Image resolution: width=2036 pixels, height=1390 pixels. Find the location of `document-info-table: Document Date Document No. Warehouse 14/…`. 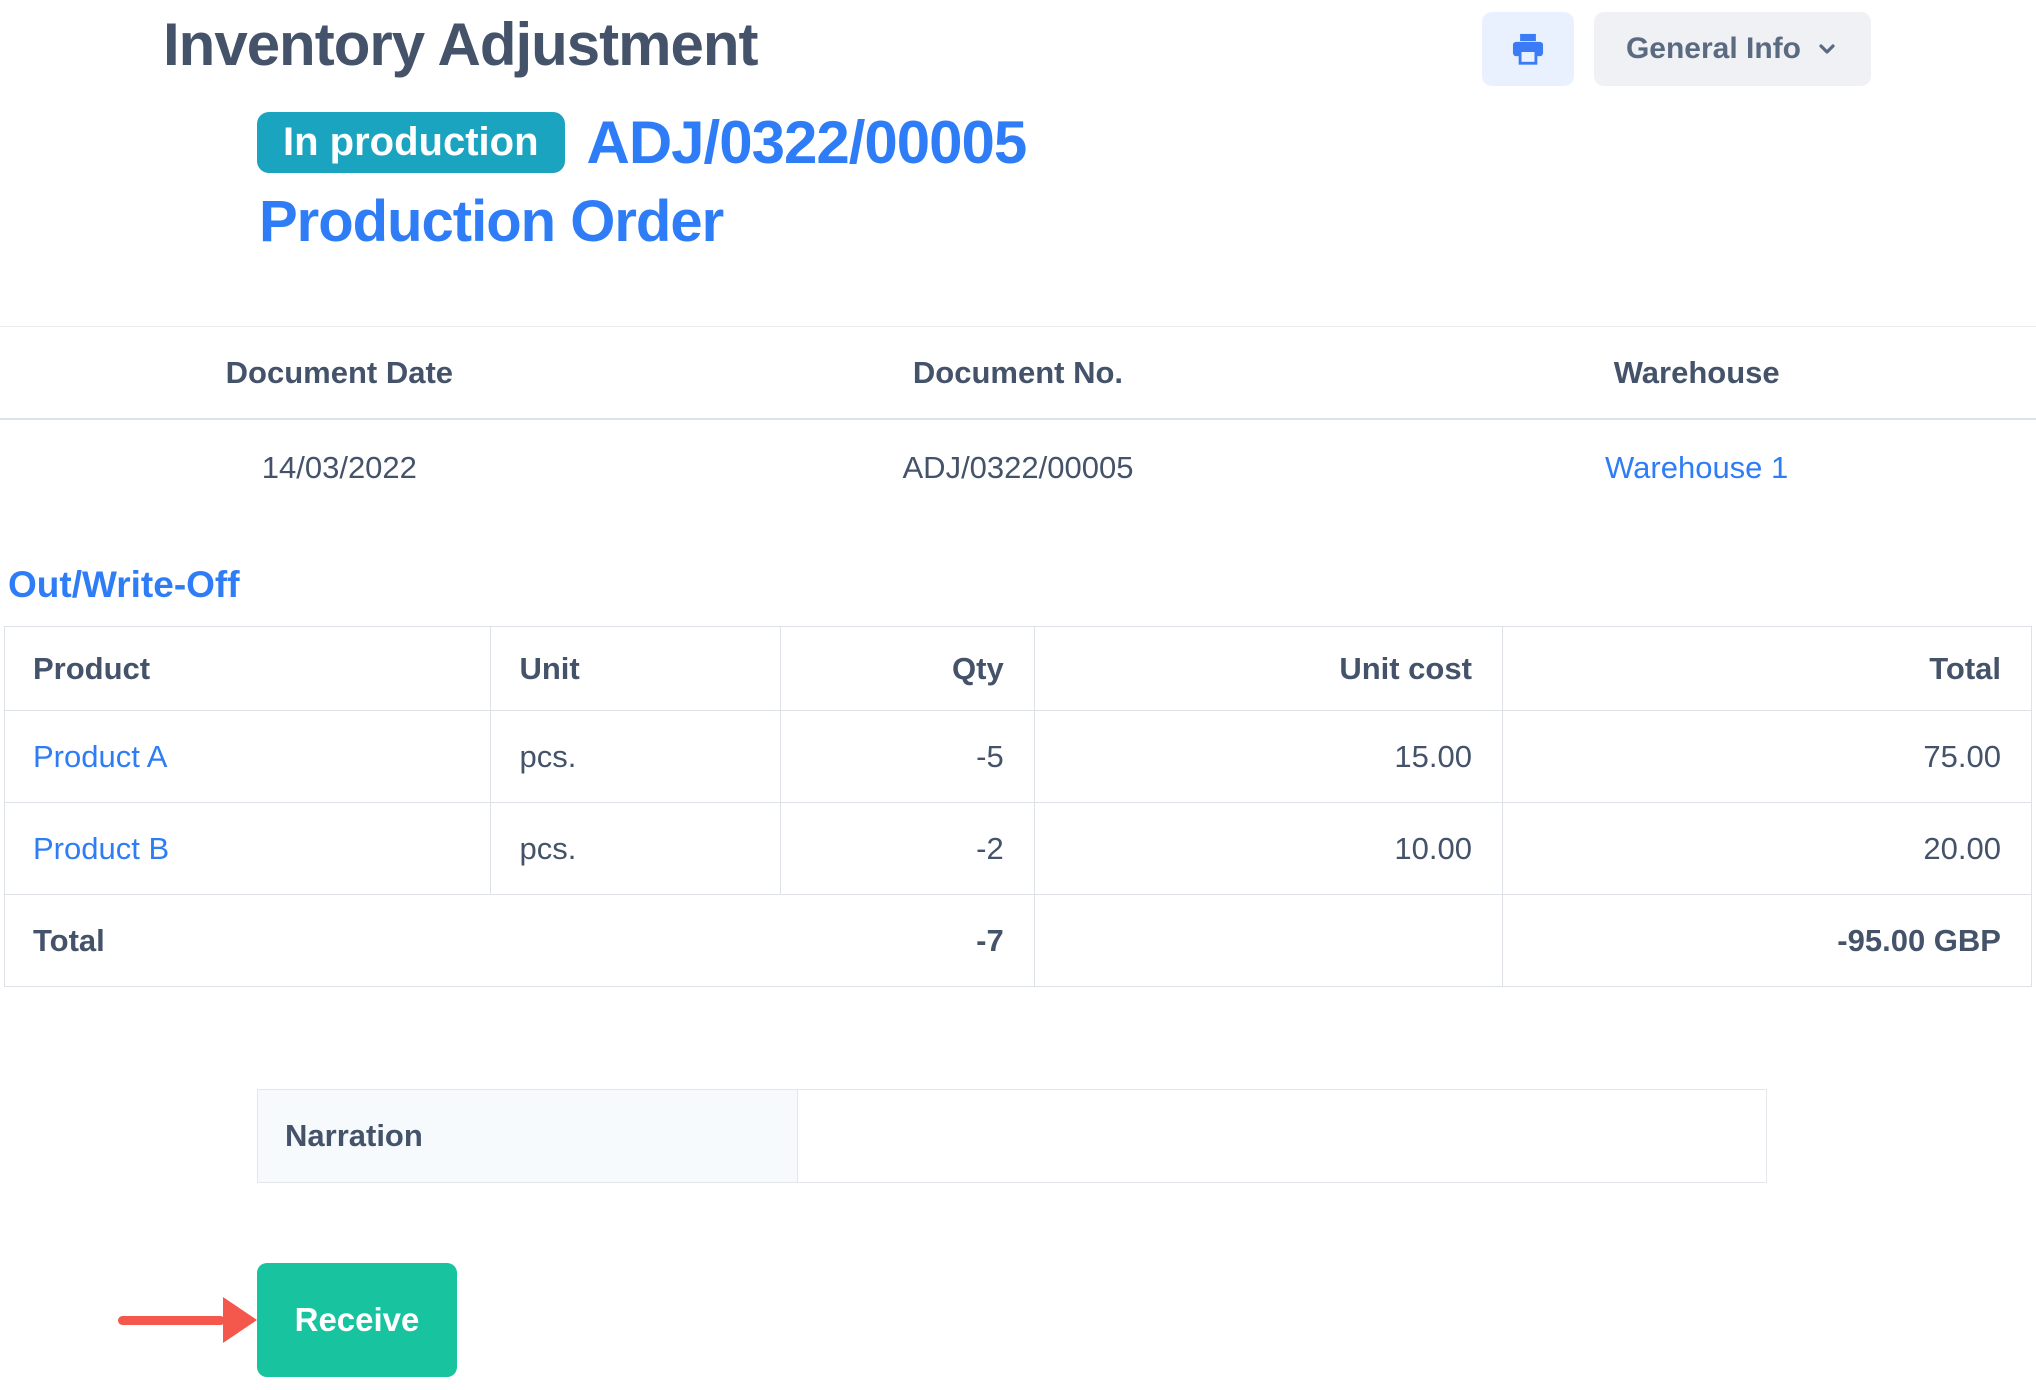

document-info-table: Document Date Document No. Warehouse 14/… is located at coordinates (1018, 421).